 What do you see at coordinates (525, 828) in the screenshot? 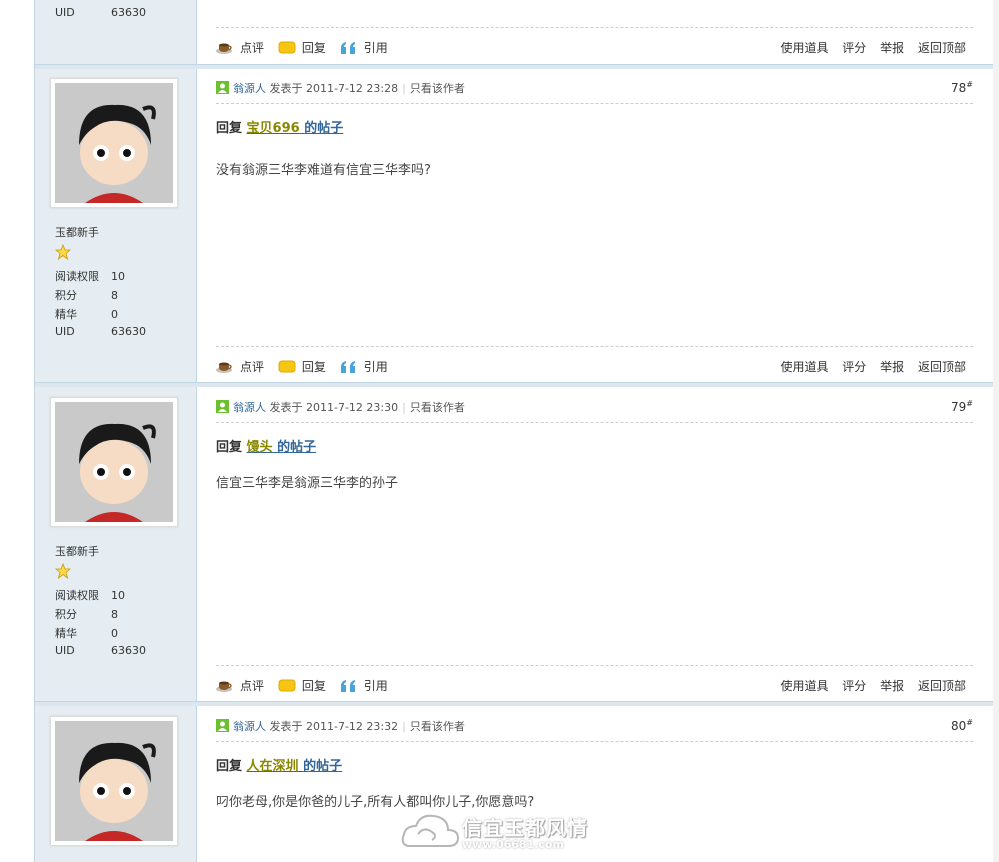
I see `watermark-title: 信宜玉都风情` at bounding box center [525, 828].